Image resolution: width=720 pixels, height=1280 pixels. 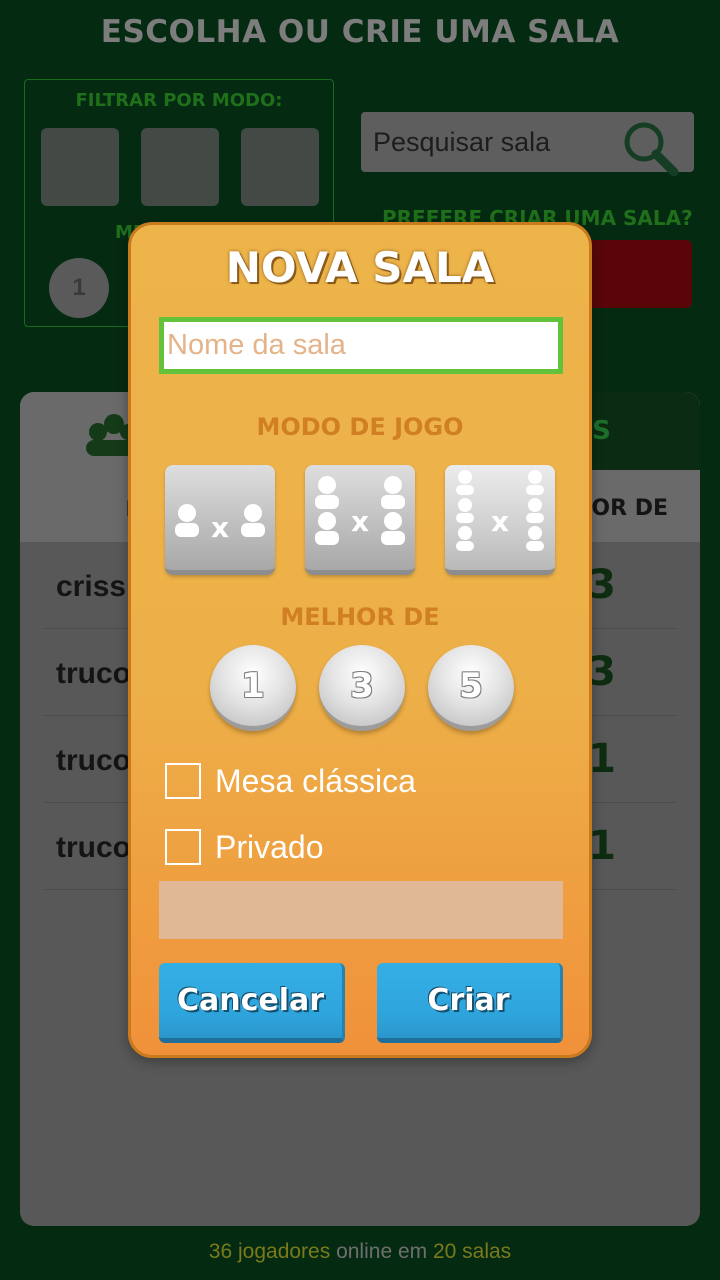 I want to click on mode-2x2-button: x, so click(x=360, y=520).